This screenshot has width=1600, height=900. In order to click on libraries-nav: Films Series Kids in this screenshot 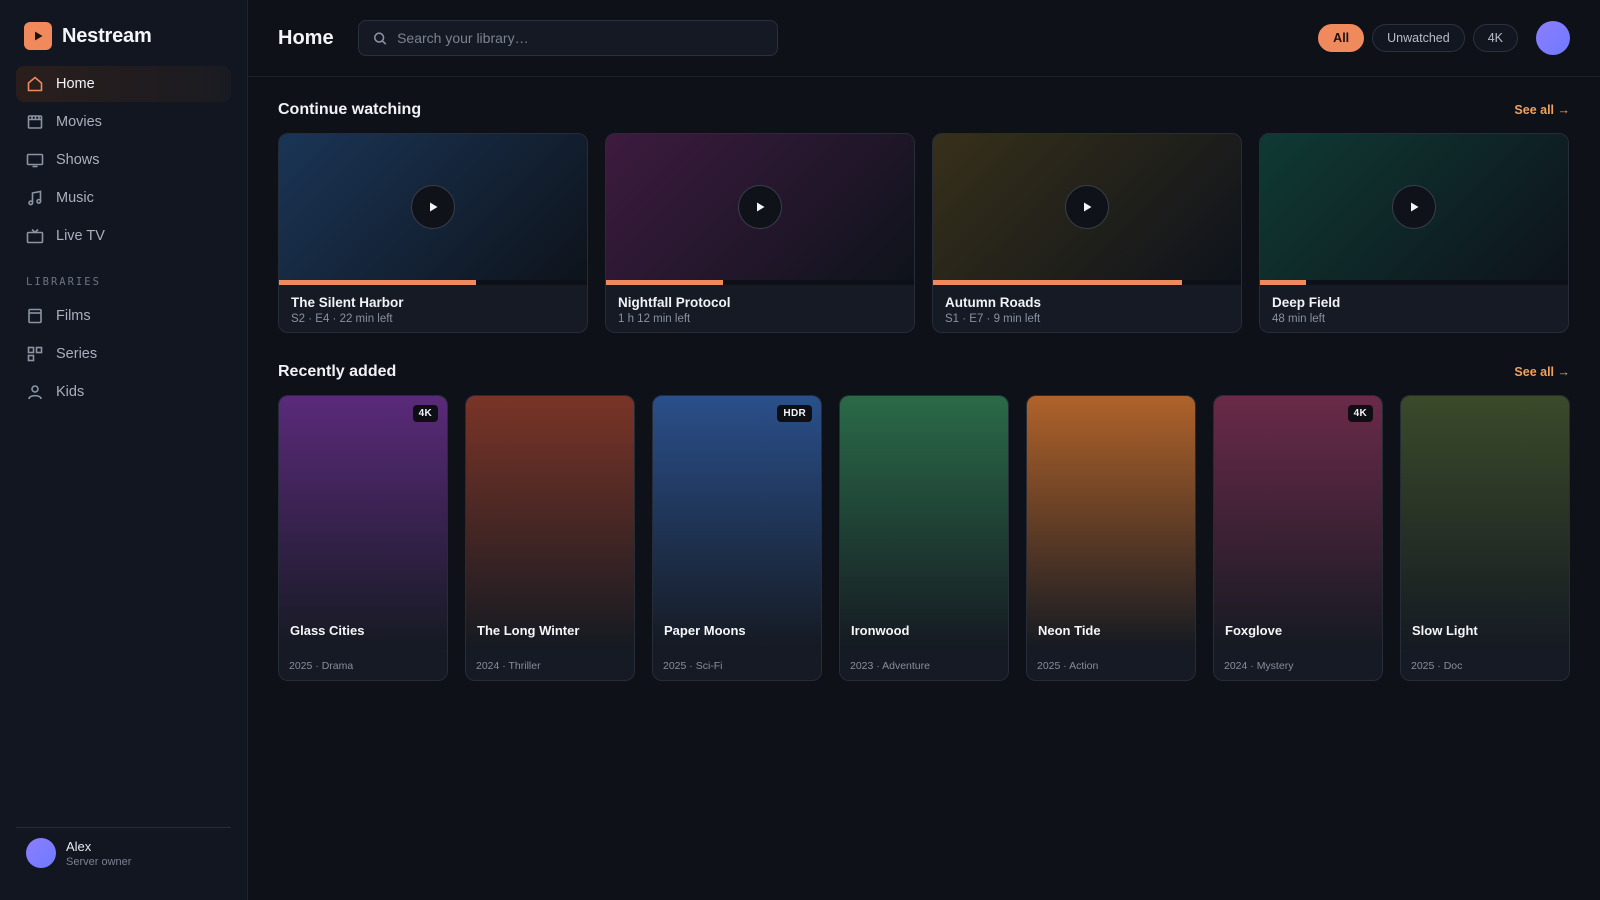, I will do `click(123, 354)`.